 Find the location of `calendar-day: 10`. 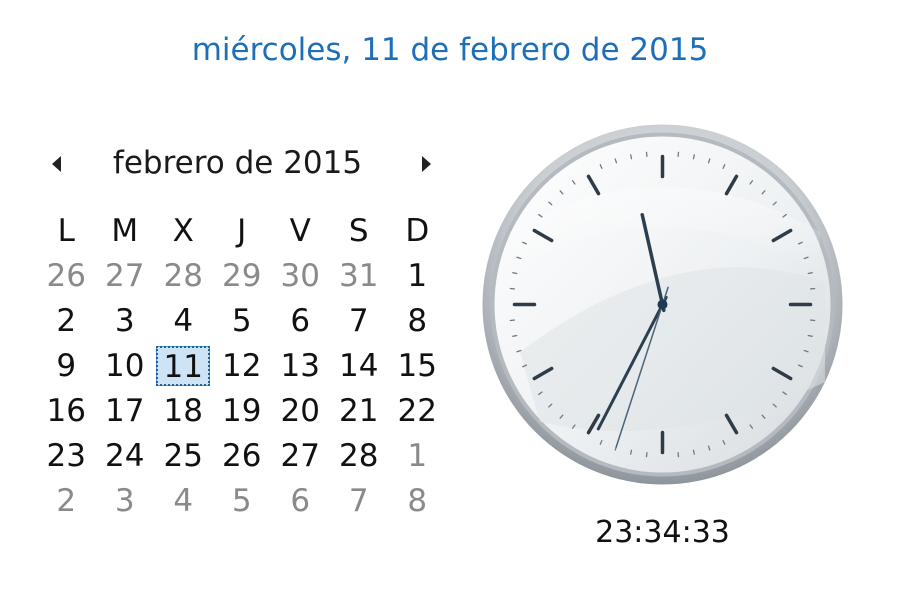

calendar-day: 10 is located at coordinates (125, 365).